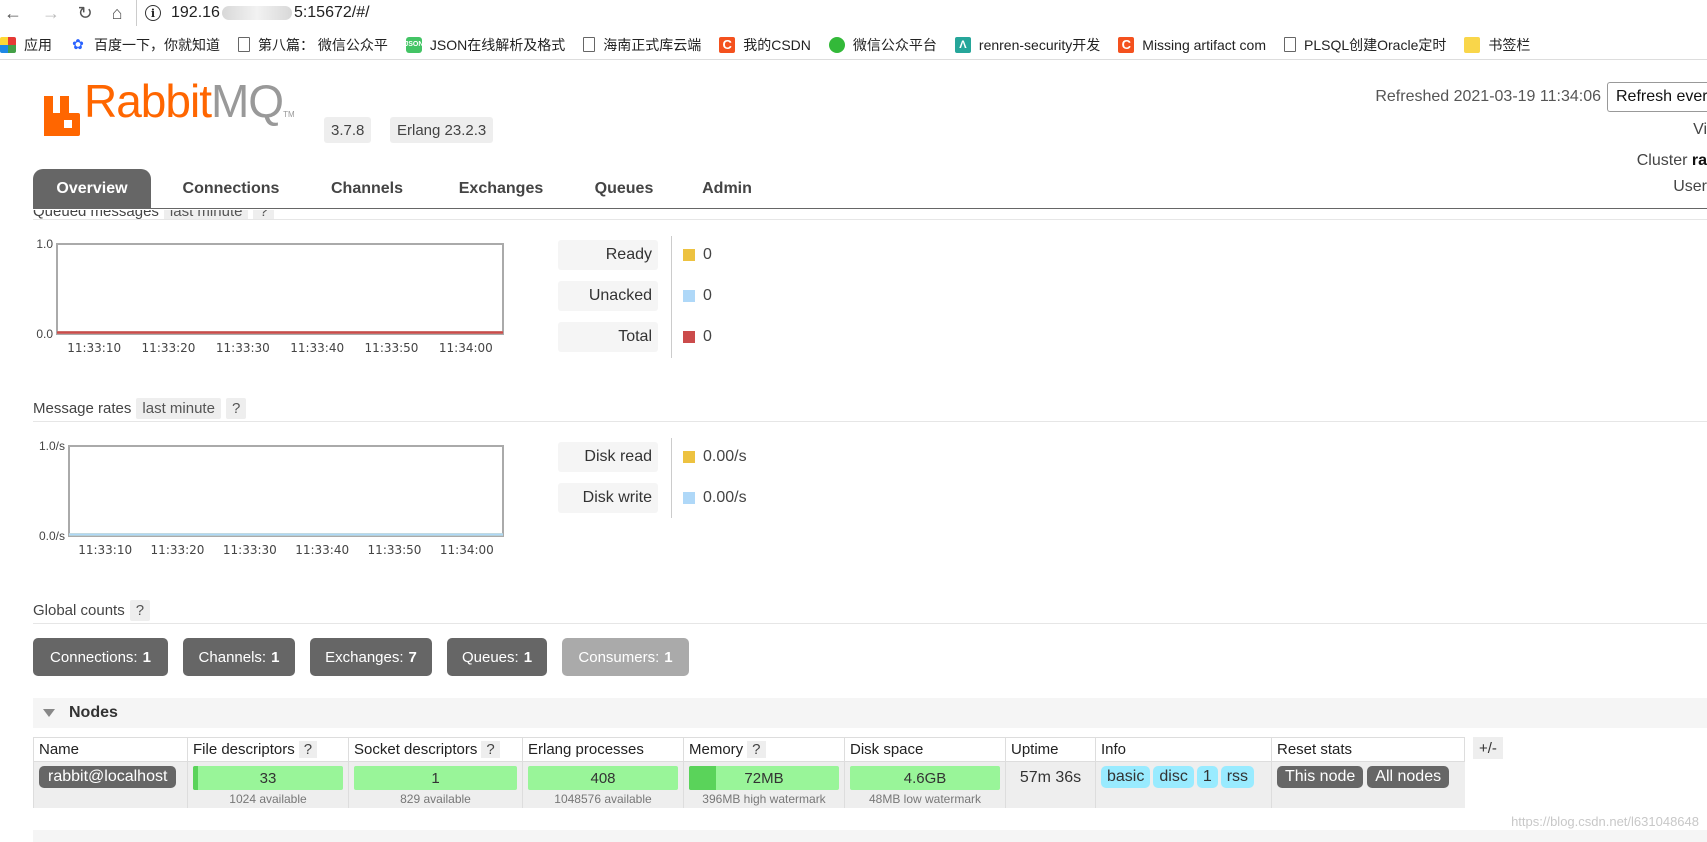 The image size is (1707, 842). Describe the element at coordinates (1173, 777) in the screenshot. I see `info-tag-disc: disc` at that location.